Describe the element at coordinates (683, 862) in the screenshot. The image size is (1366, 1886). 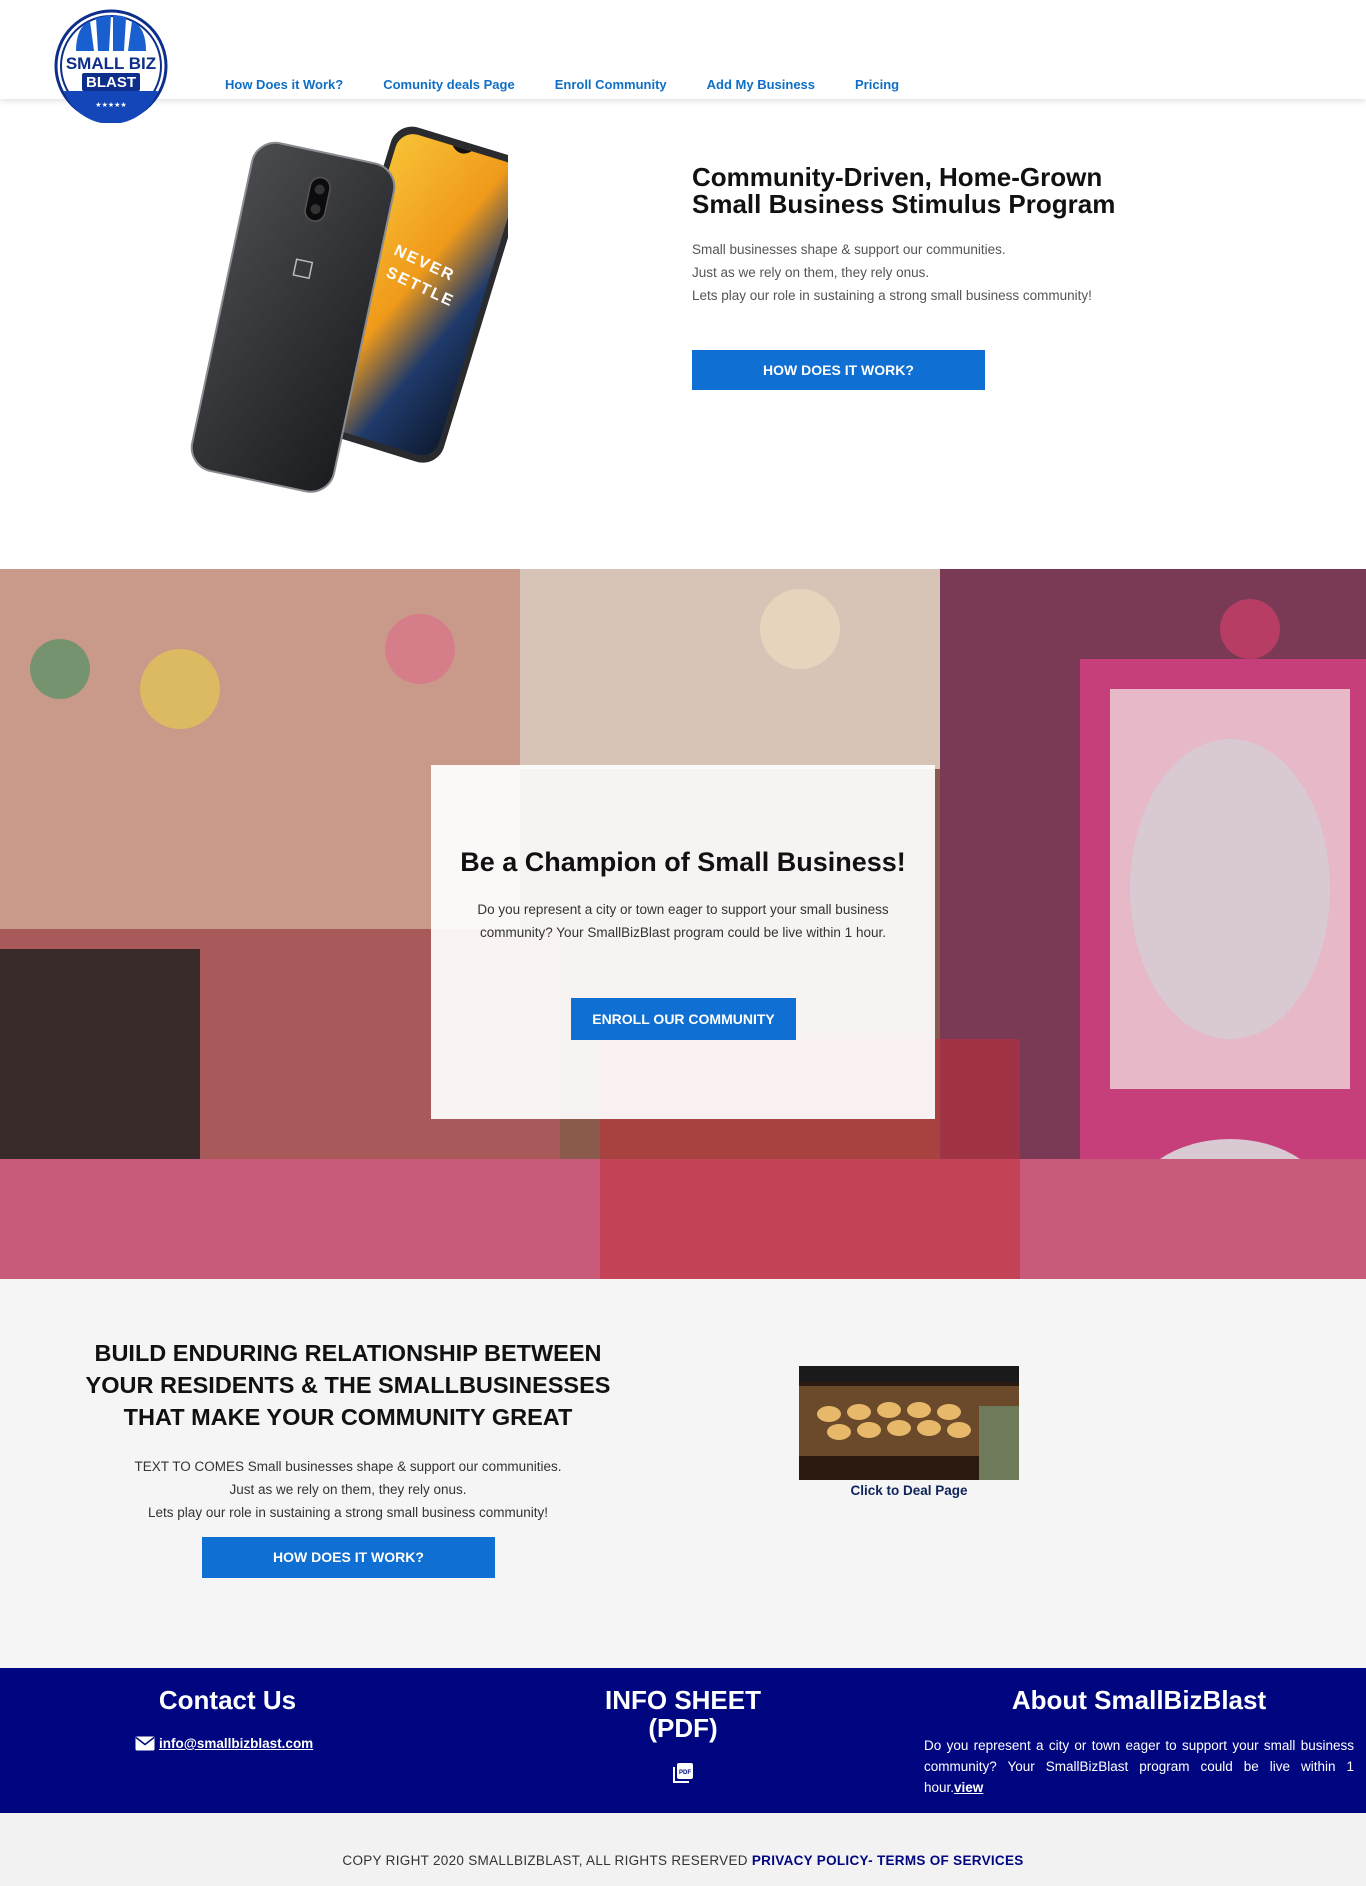
I see `champion-title: Be a Champion of Small Business!` at that location.